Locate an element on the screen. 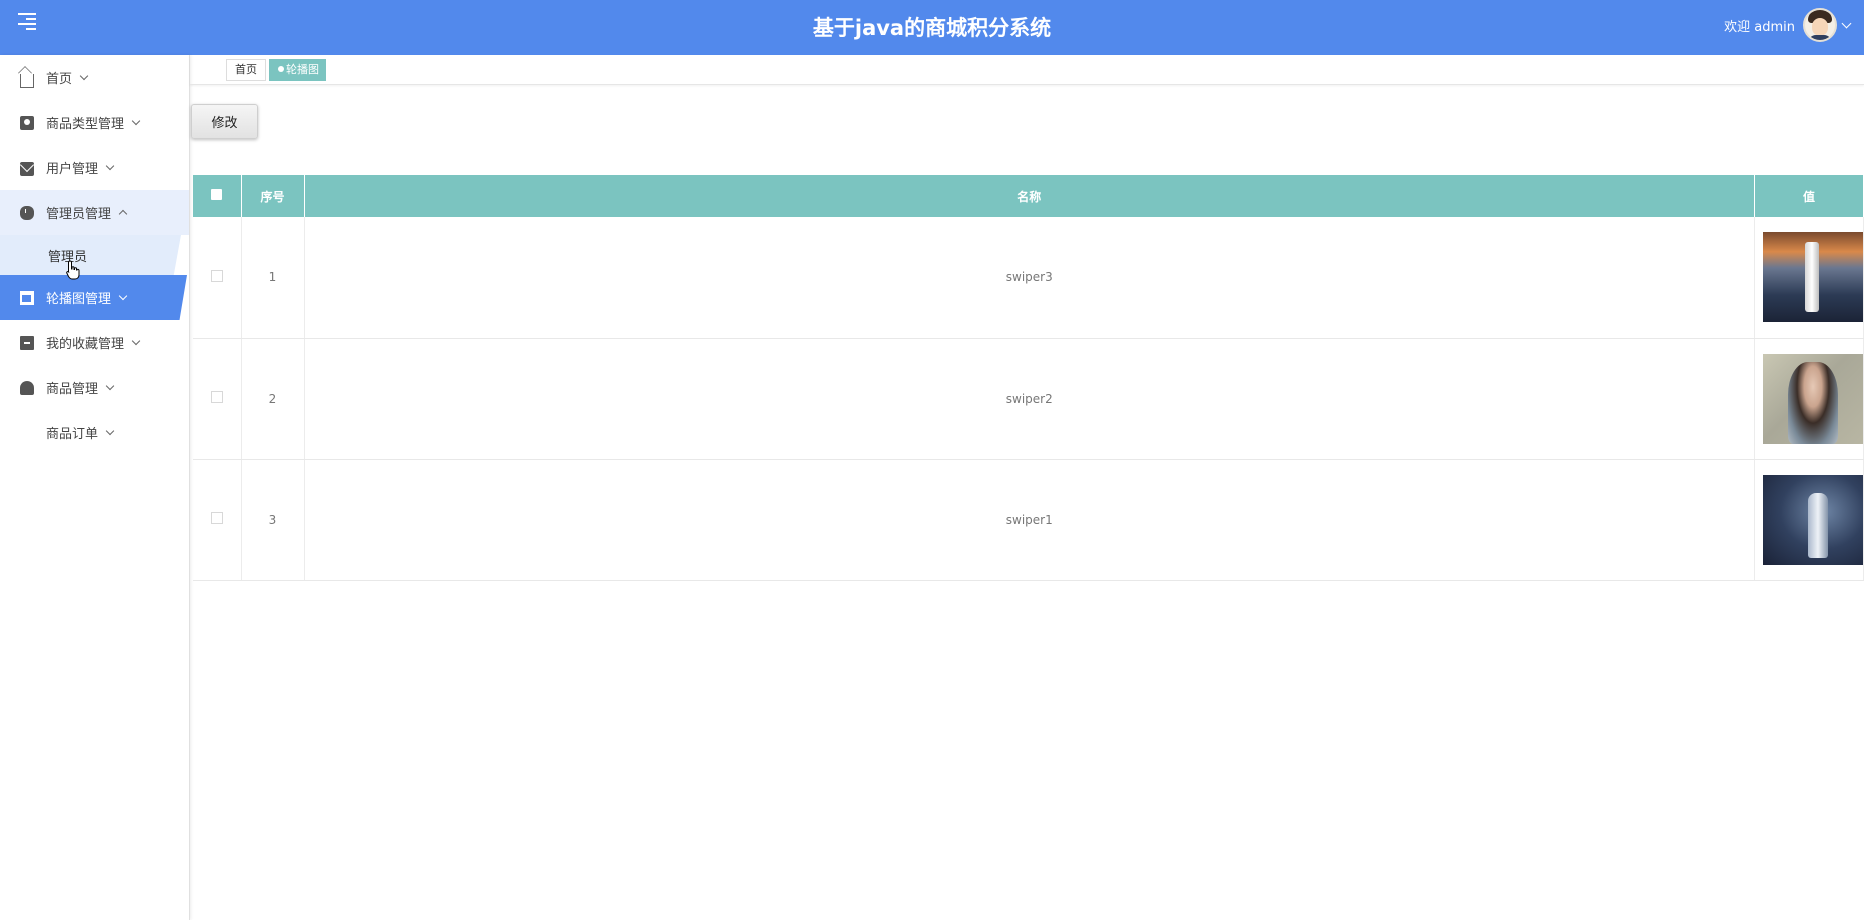 This screenshot has height=920, width=1864. tab-bar: 首页 轮播图 × is located at coordinates (1027, 70).